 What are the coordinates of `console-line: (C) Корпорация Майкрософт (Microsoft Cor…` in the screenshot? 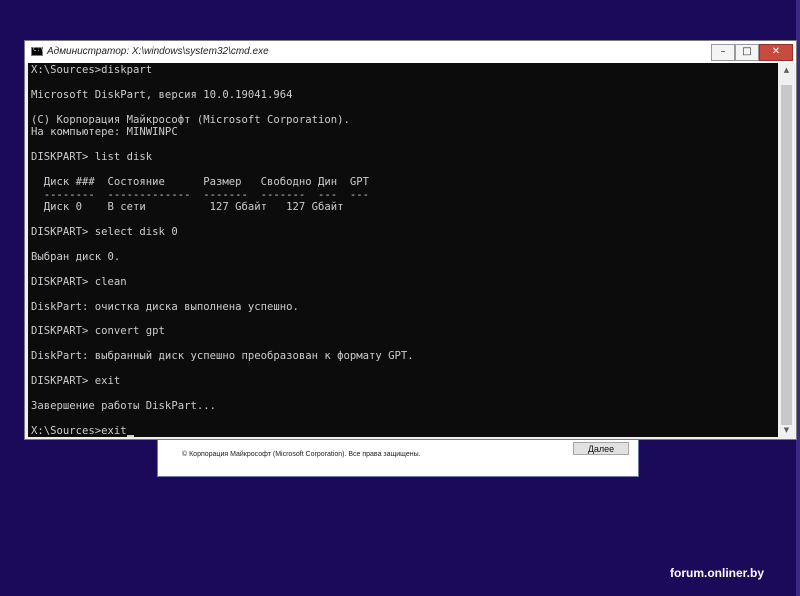 It's located at (190, 119).